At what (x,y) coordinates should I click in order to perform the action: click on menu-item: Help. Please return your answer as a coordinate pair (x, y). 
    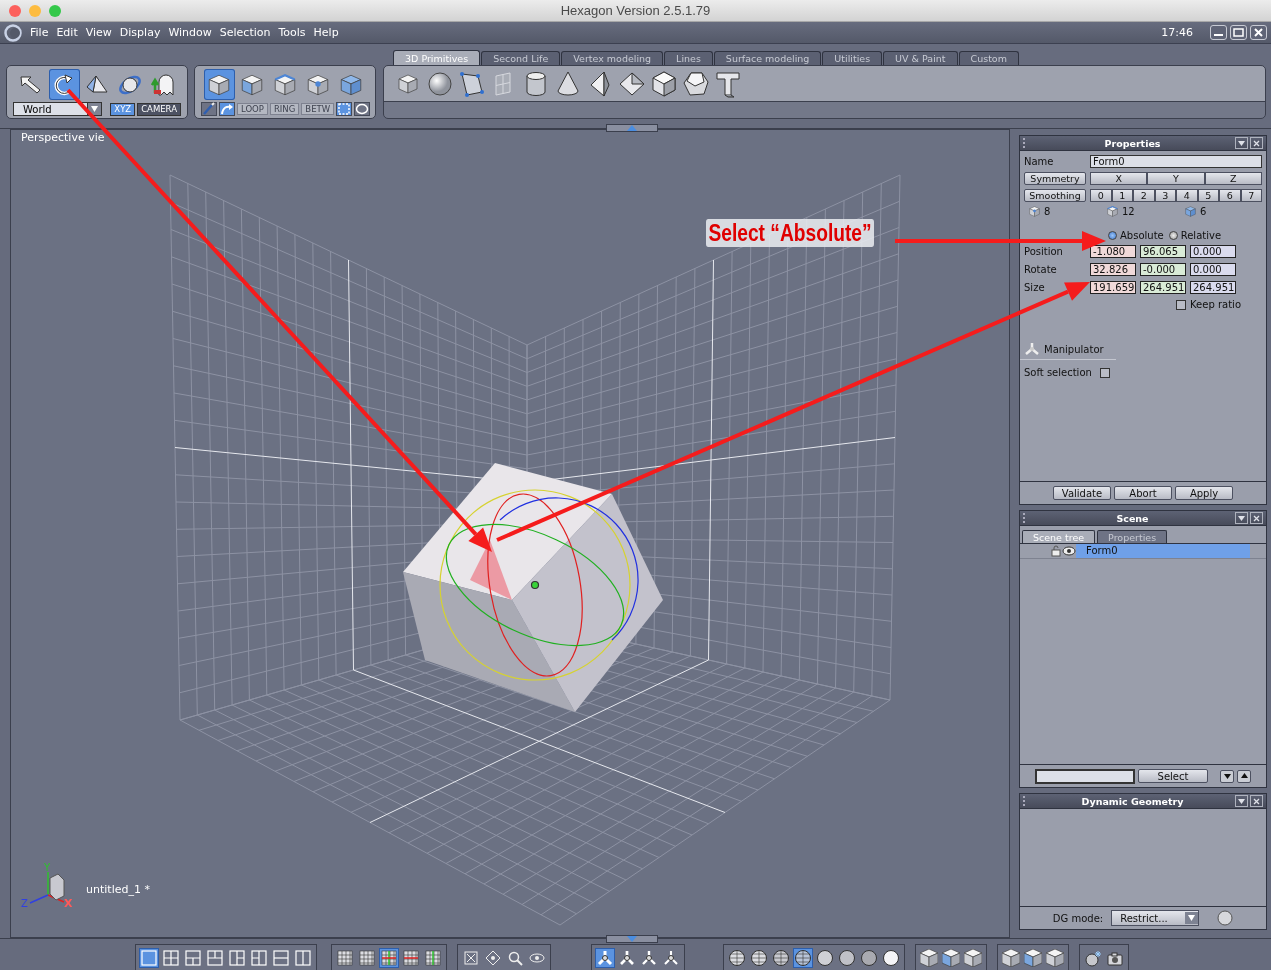
    Looking at the image, I should click on (326, 32).